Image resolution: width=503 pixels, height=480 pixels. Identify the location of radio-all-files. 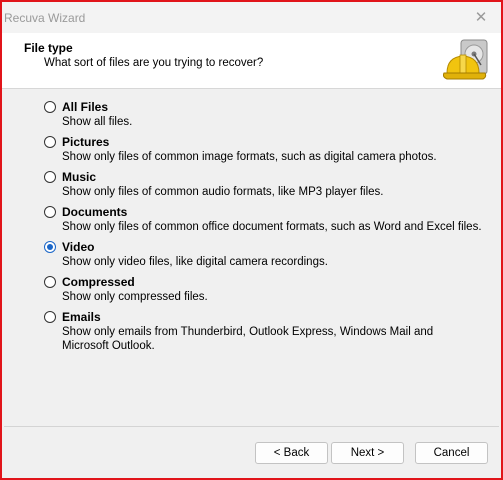
(50, 107).